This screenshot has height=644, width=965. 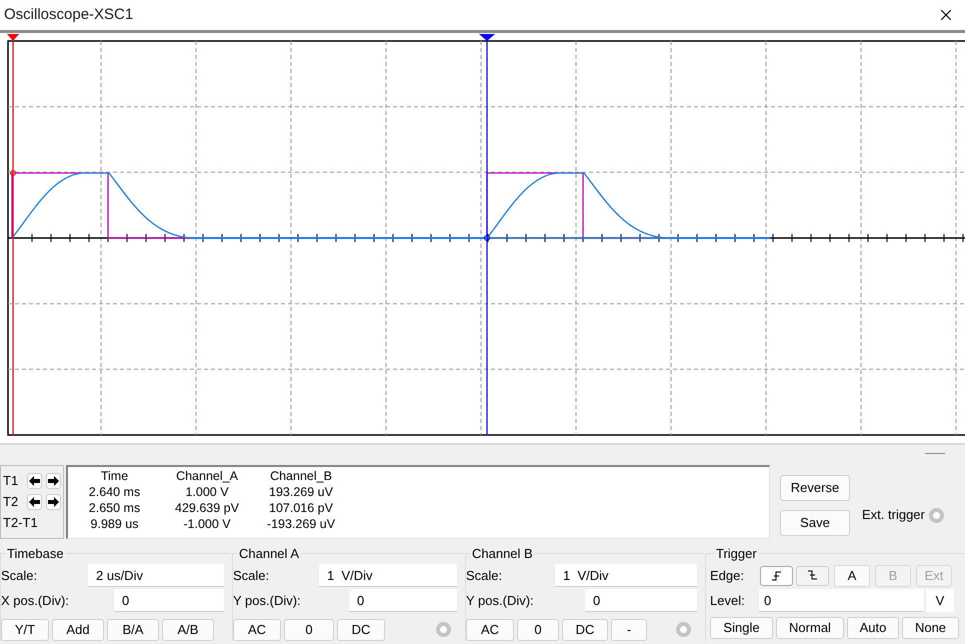 I want to click on group-title: Trigger, so click(x=736, y=554).